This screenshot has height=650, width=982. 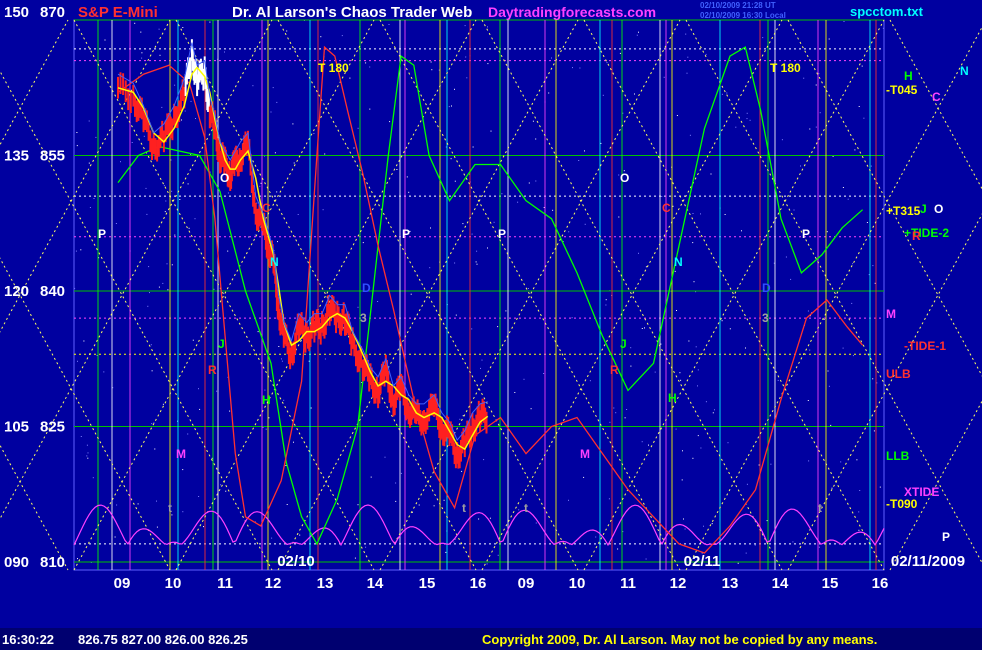 I want to click on price-level-label: 855, so click(x=52, y=156).